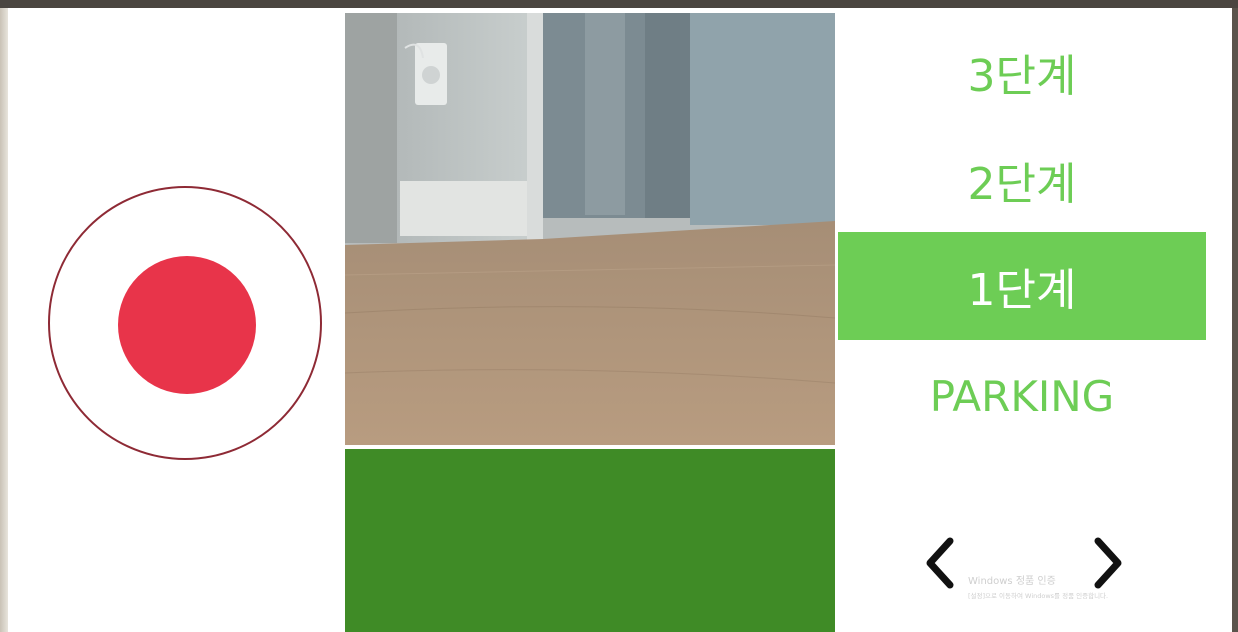 This screenshot has width=1238, height=632. I want to click on gear-level-3-button: 3단계, so click(1022, 72).